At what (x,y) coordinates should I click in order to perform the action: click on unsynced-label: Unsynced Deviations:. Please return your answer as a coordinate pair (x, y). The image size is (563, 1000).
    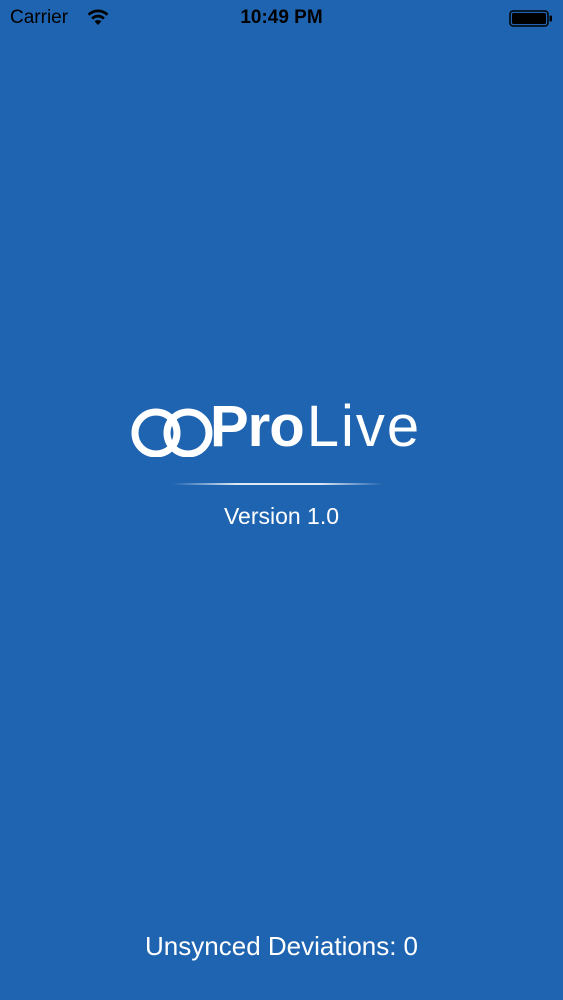
    Looking at the image, I should click on (271, 946).